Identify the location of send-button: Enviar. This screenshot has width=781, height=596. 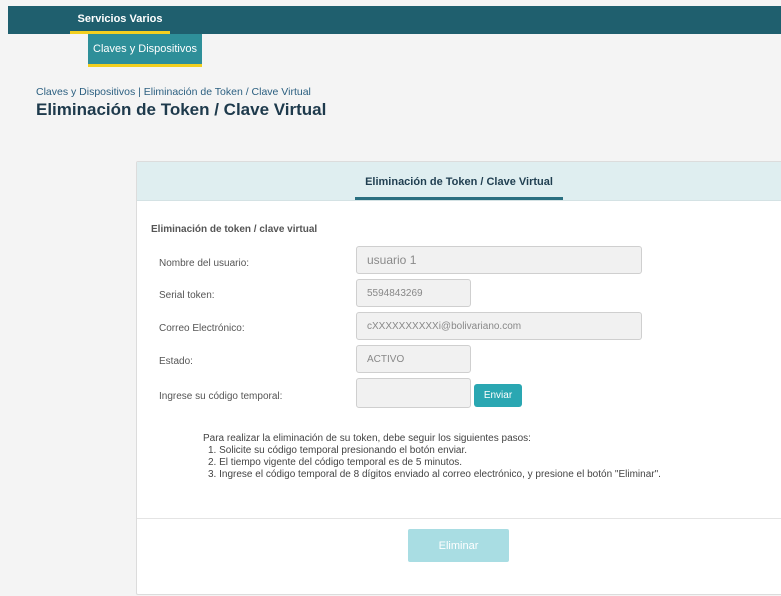
(498, 395).